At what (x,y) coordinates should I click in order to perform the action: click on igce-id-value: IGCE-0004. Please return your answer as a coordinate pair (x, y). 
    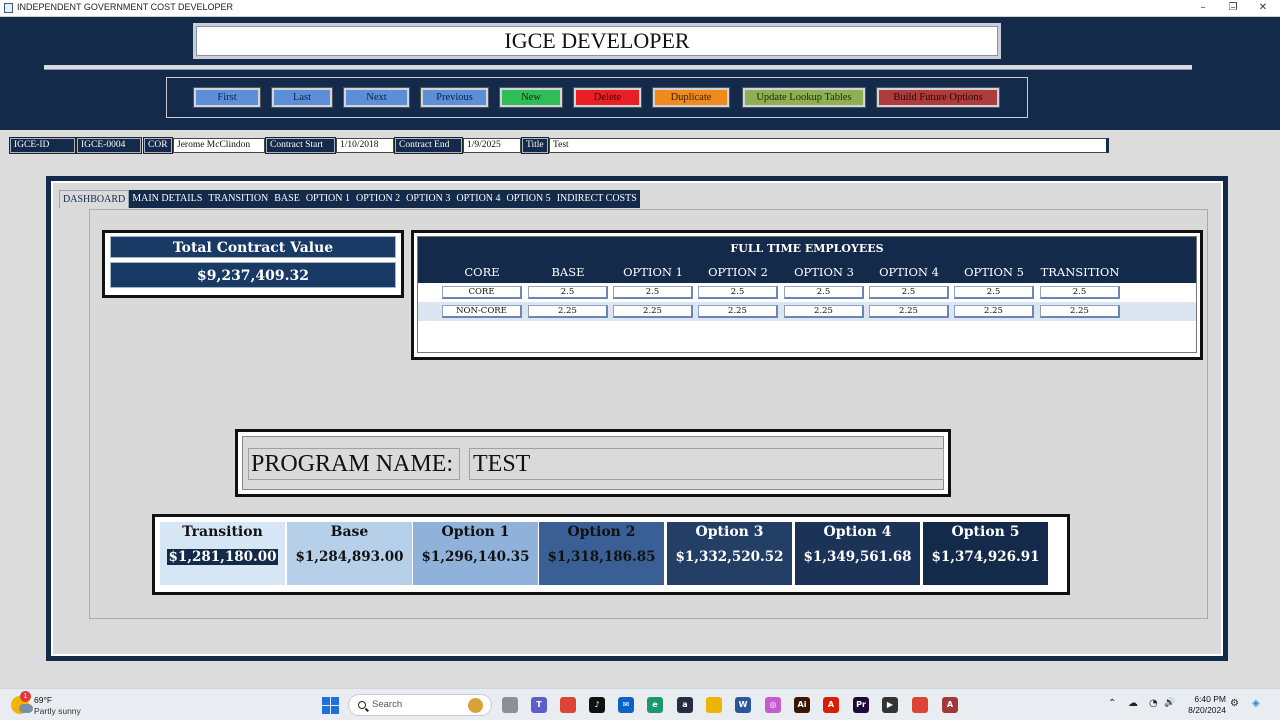
    Looking at the image, I should click on (109, 145).